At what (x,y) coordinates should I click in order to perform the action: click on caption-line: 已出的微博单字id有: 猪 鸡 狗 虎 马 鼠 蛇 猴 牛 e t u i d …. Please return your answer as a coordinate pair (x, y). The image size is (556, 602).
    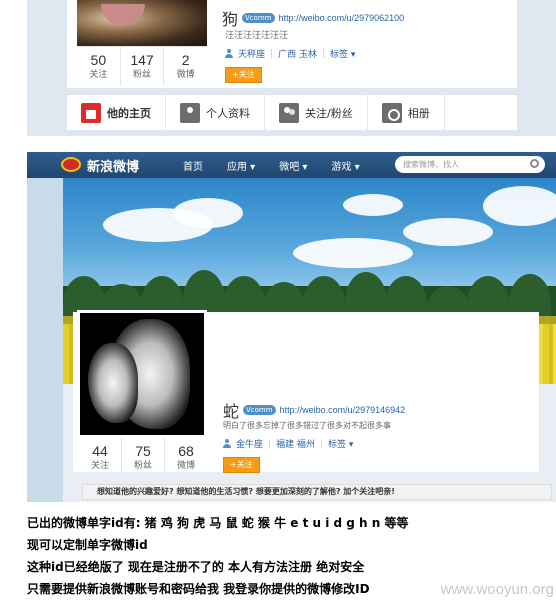
    Looking at the image, I should click on (218, 523).